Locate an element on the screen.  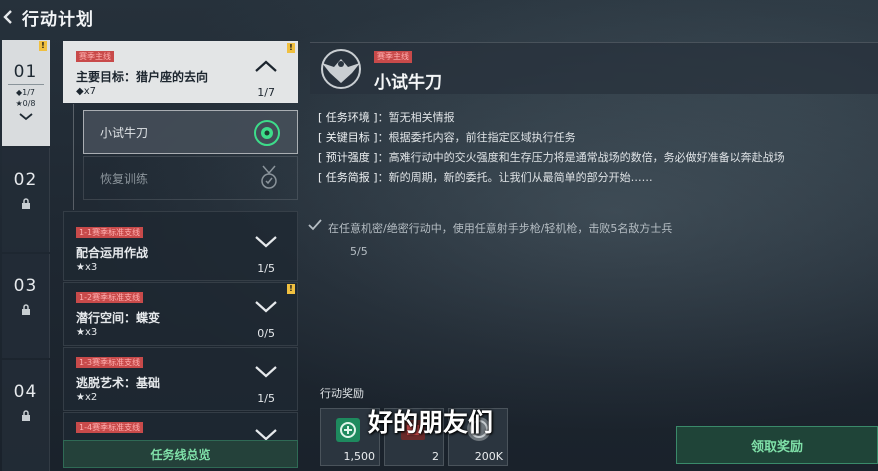
mission-progress: 1/7 is located at coordinates (266, 92).